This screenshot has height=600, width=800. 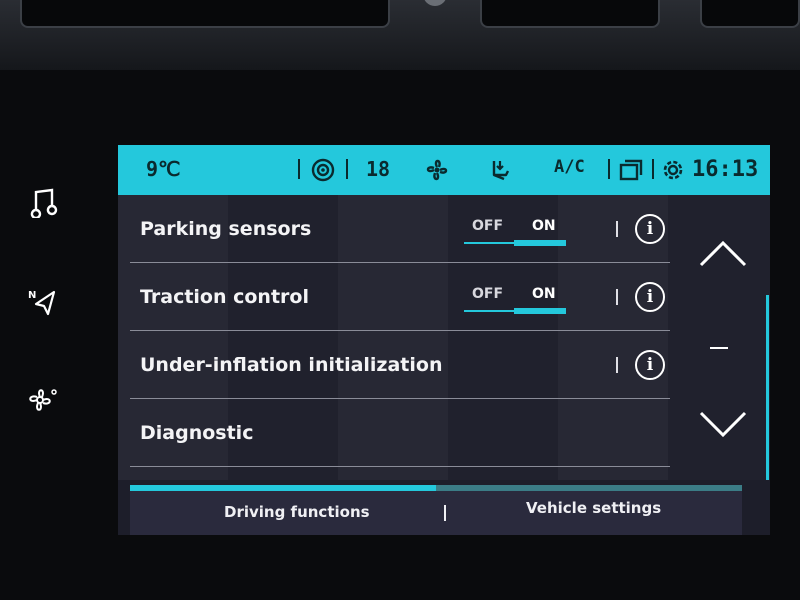 I want to click on setting-label: Parking sensors, so click(x=226, y=228).